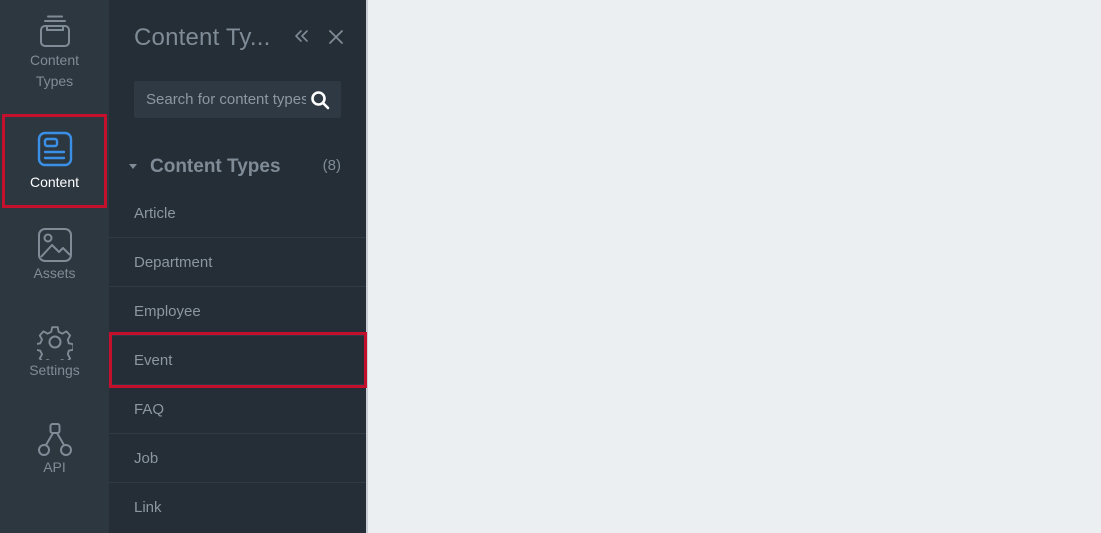 Image resolution: width=1101 pixels, height=533 pixels. Describe the element at coordinates (237, 409) in the screenshot. I see `content-type-item-faq: FAQ` at that location.